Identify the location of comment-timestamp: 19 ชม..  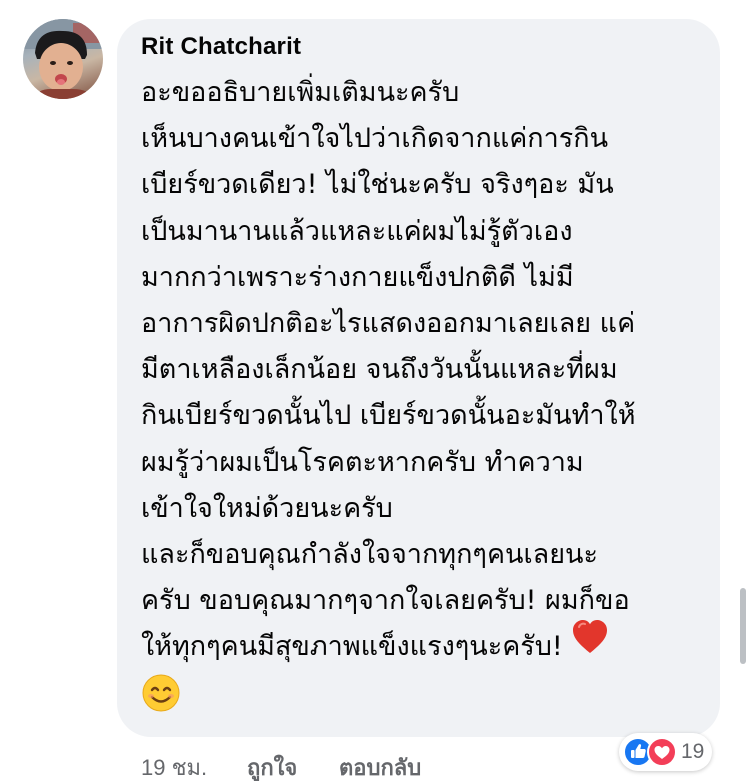
(194, 767).